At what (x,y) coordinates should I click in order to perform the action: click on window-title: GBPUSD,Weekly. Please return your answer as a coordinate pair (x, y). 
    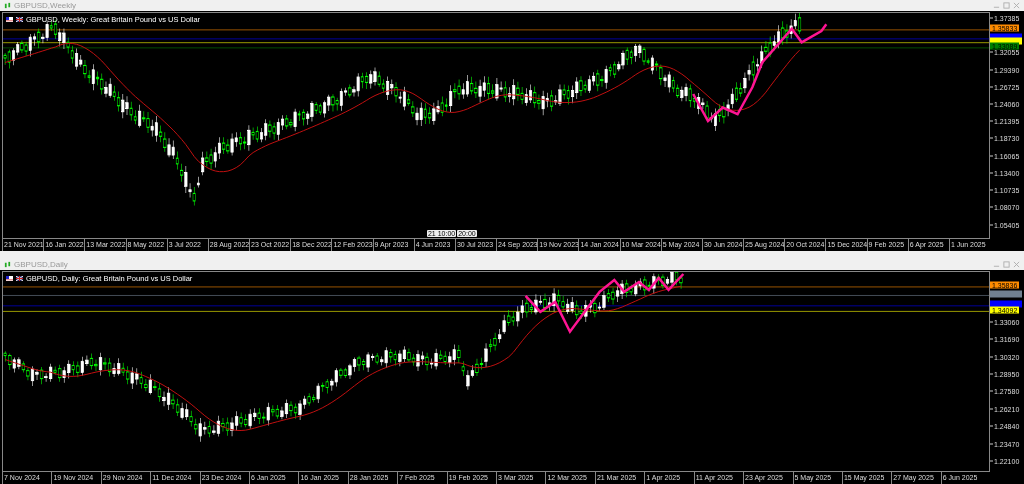
    Looking at the image, I should click on (45, 5).